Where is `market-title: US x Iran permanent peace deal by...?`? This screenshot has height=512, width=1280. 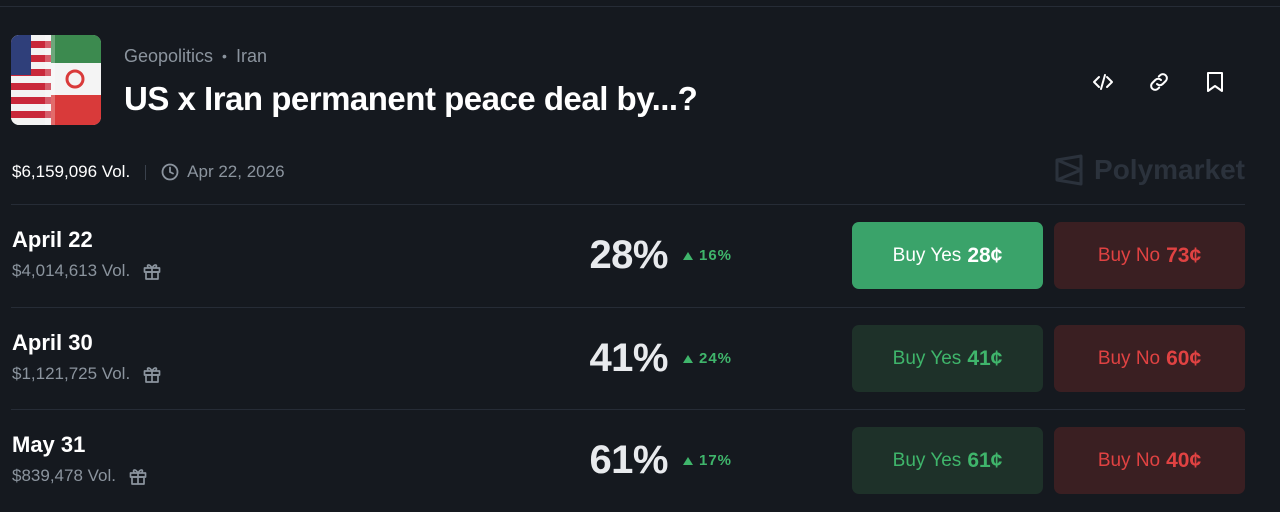 market-title: US x Iran permanent peace deal by...? is located at coordinates (411, 98).